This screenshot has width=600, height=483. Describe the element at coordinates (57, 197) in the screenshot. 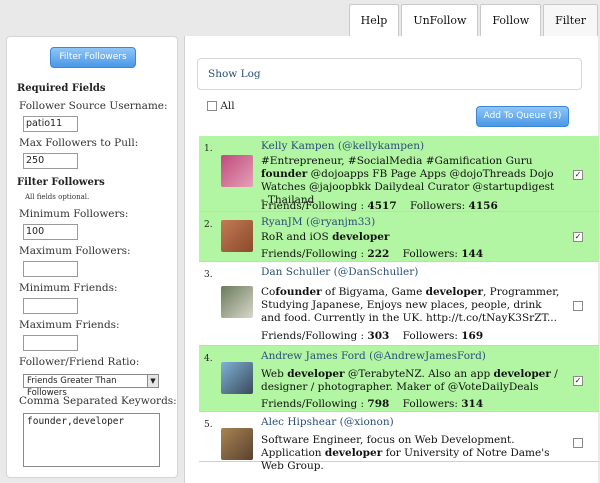

I see `optional-note: All fields optional.` at that location.